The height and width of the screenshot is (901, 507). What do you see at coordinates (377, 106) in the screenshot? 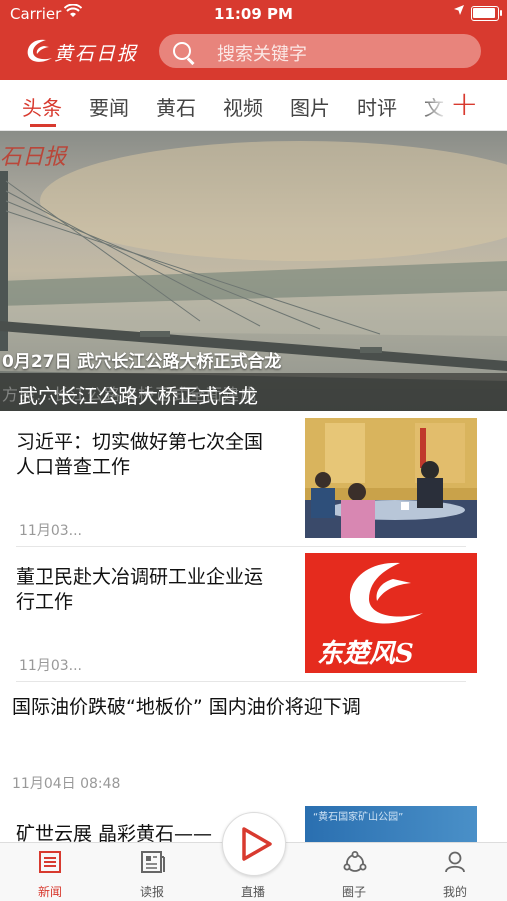
I see `tab-commentary: 时评` at bounding box center [377, 106].